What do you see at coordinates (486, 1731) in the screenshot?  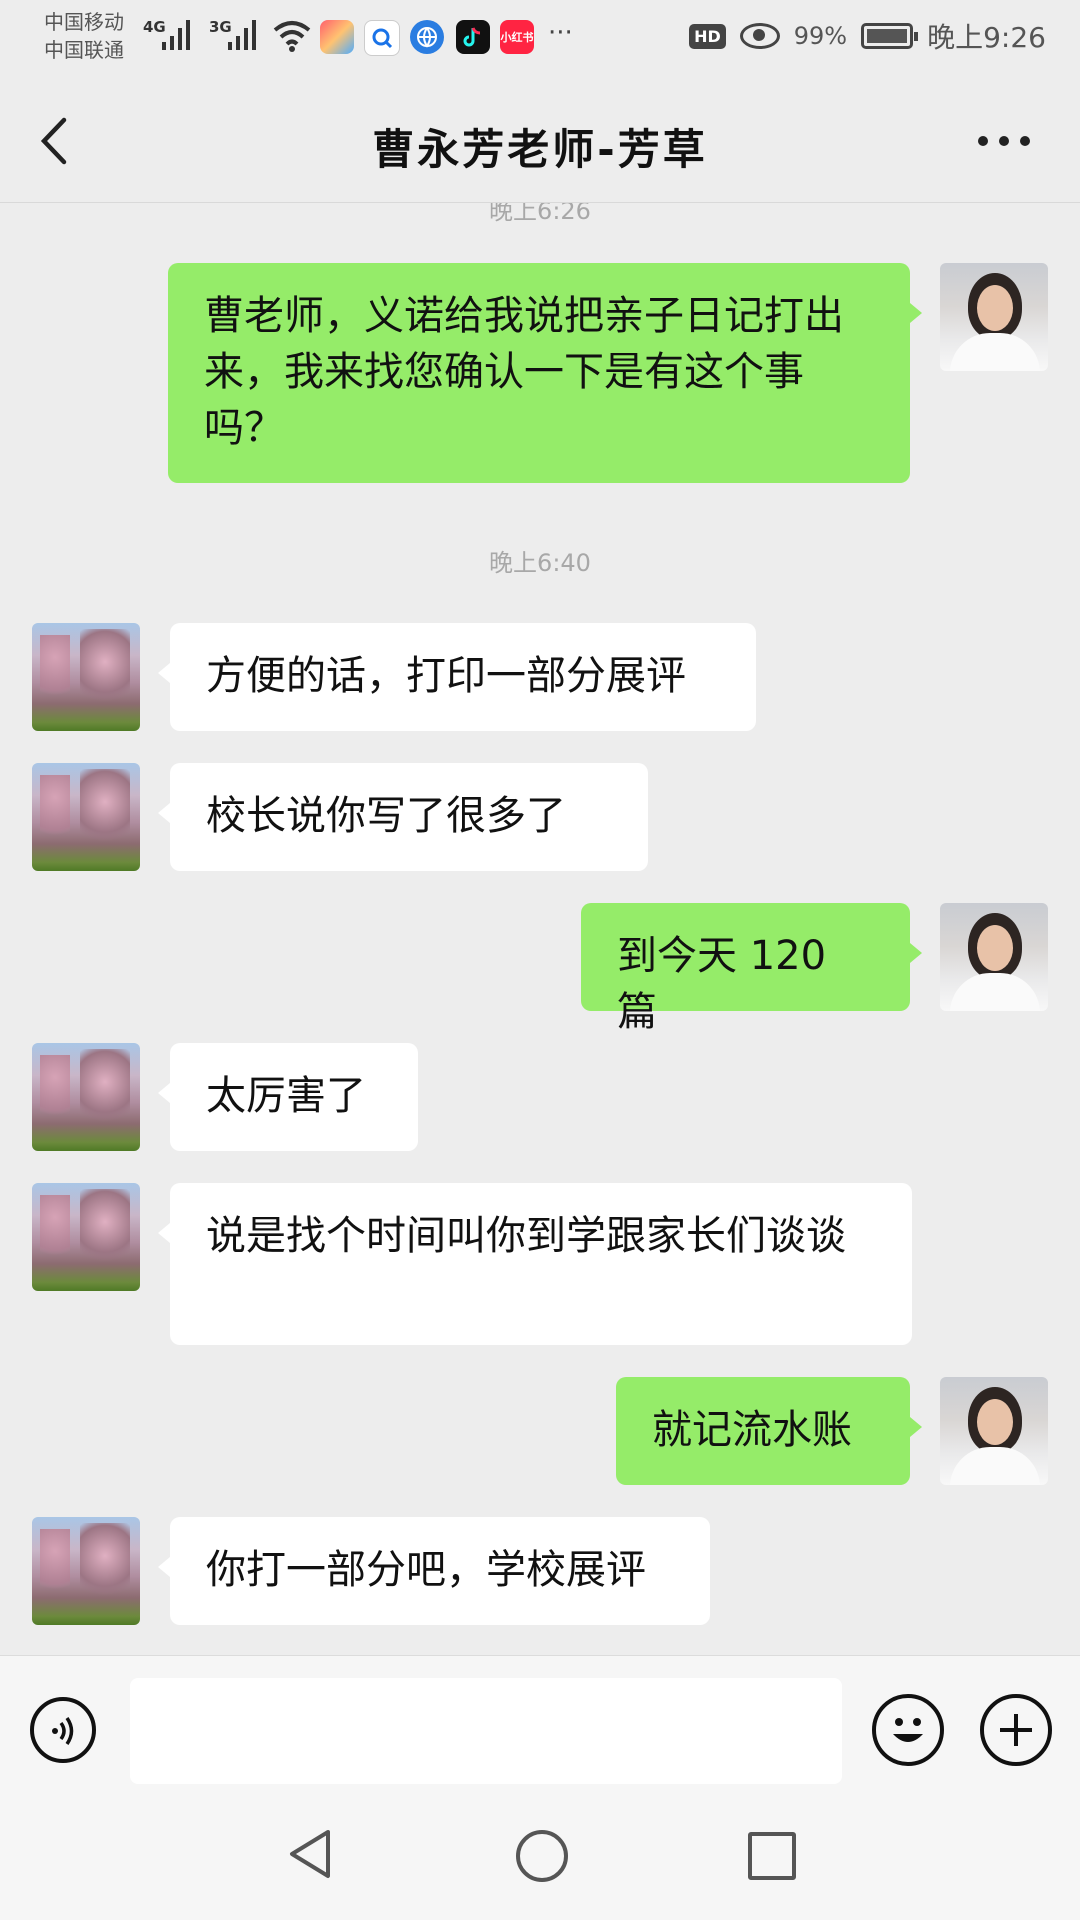 I see `message-input` at bounding box center [486, 1731].